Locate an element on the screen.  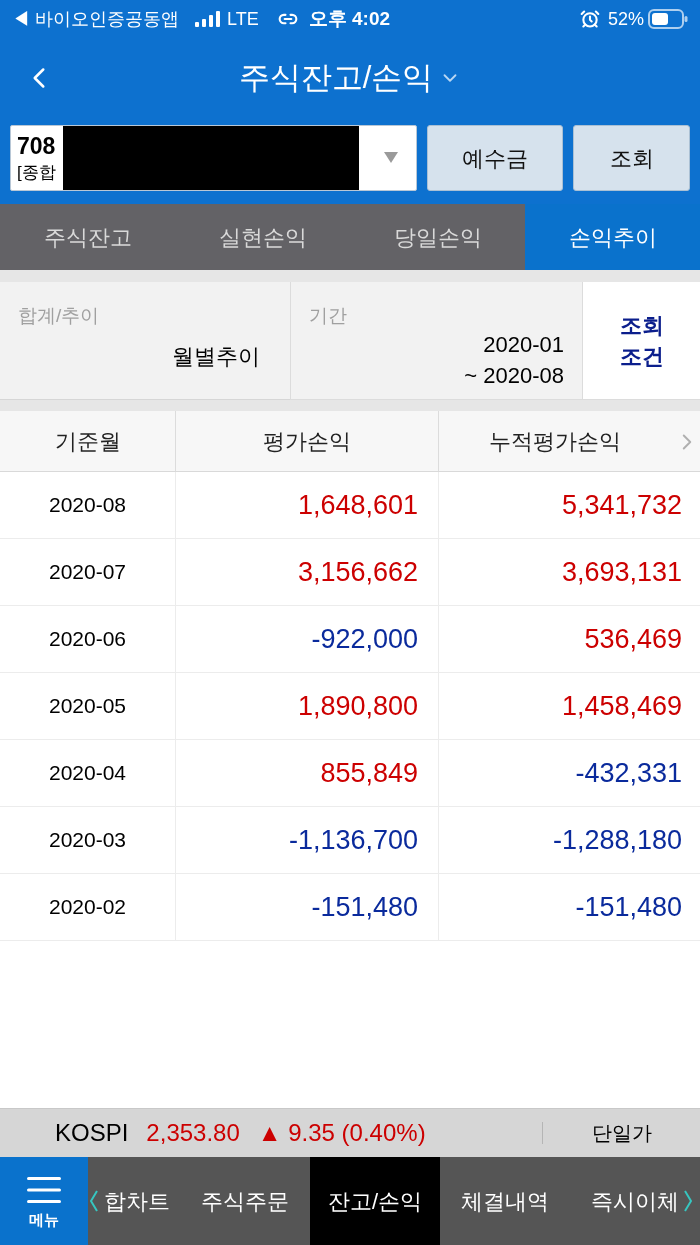
battery-percent: 52% is located at coordinates (625, 19).